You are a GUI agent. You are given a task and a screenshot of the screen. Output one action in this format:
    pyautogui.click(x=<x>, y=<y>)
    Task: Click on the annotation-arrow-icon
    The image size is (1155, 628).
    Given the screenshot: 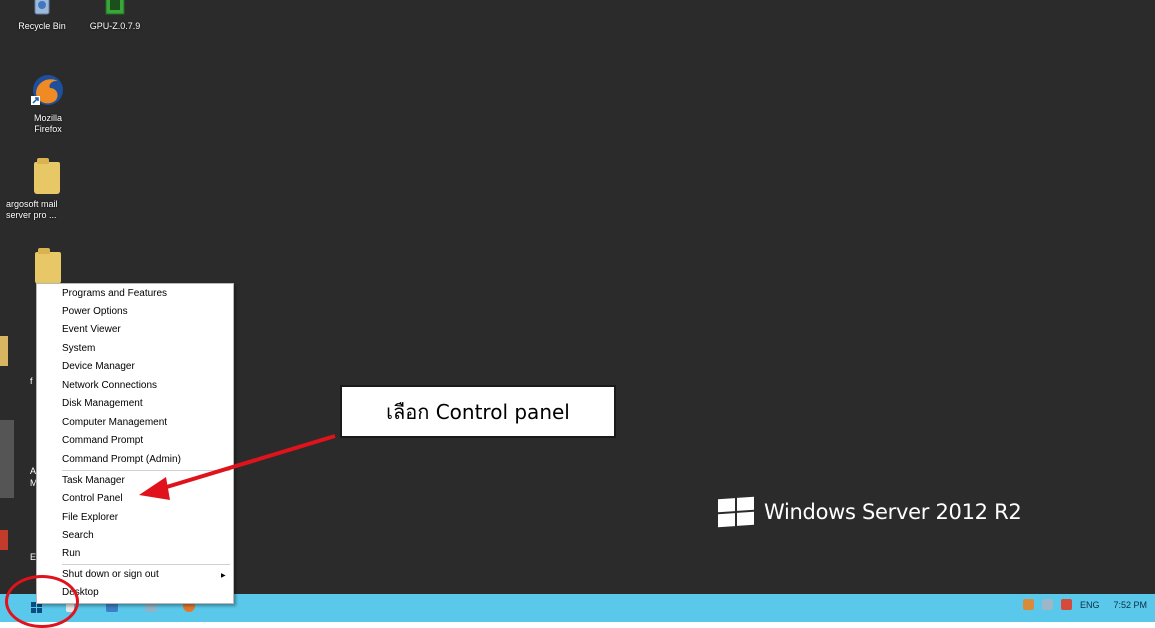 What is the action you would take?
    pyautogui.click(x=237, y=467)
    